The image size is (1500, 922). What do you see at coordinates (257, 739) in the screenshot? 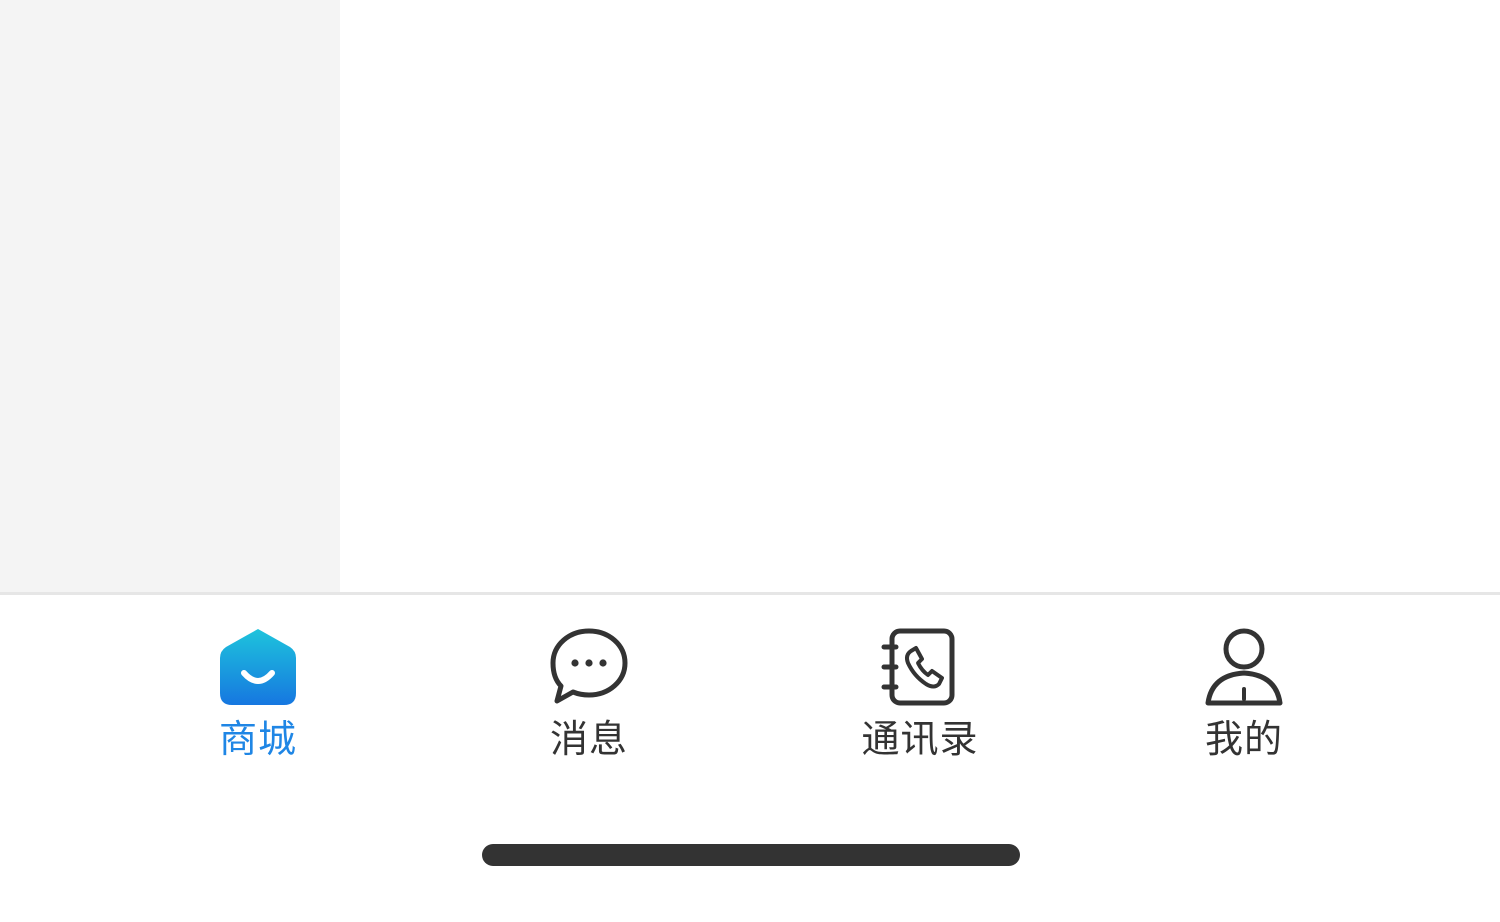
I see `tab-label: 商城` at bounding box center [257, 739].